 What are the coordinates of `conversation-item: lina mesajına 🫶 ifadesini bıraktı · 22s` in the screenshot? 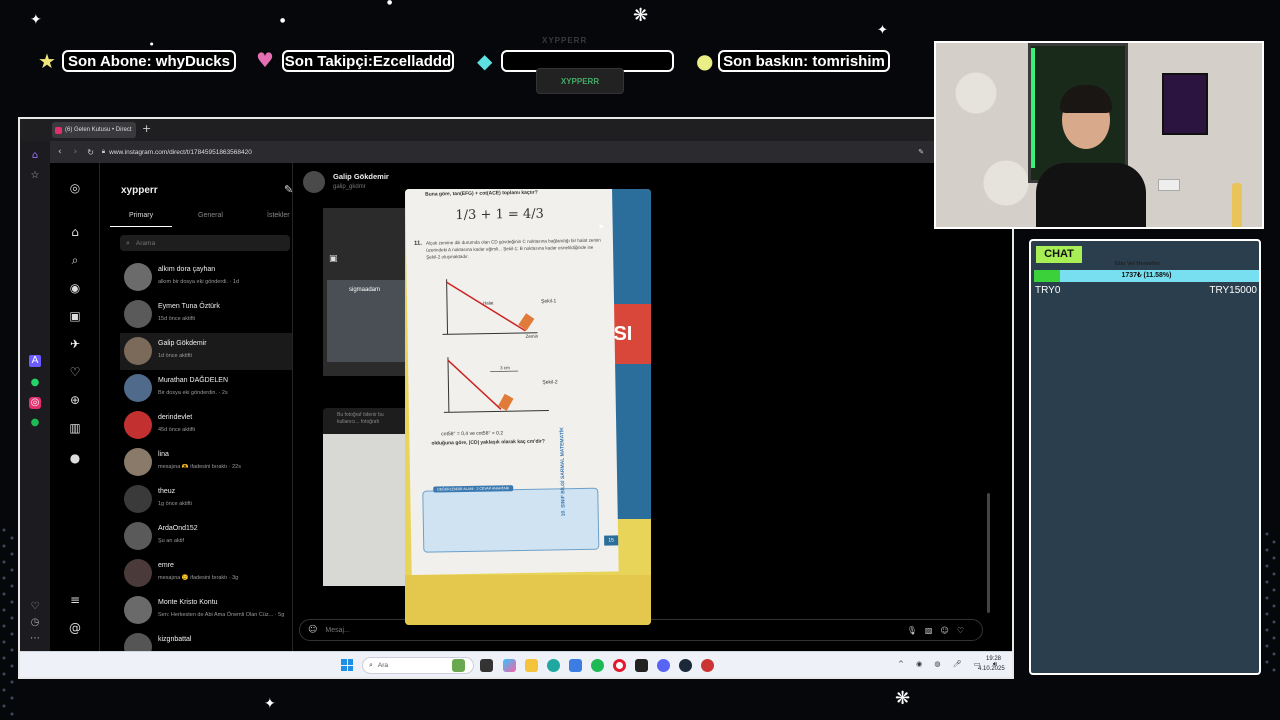 It's located at (216, 462).